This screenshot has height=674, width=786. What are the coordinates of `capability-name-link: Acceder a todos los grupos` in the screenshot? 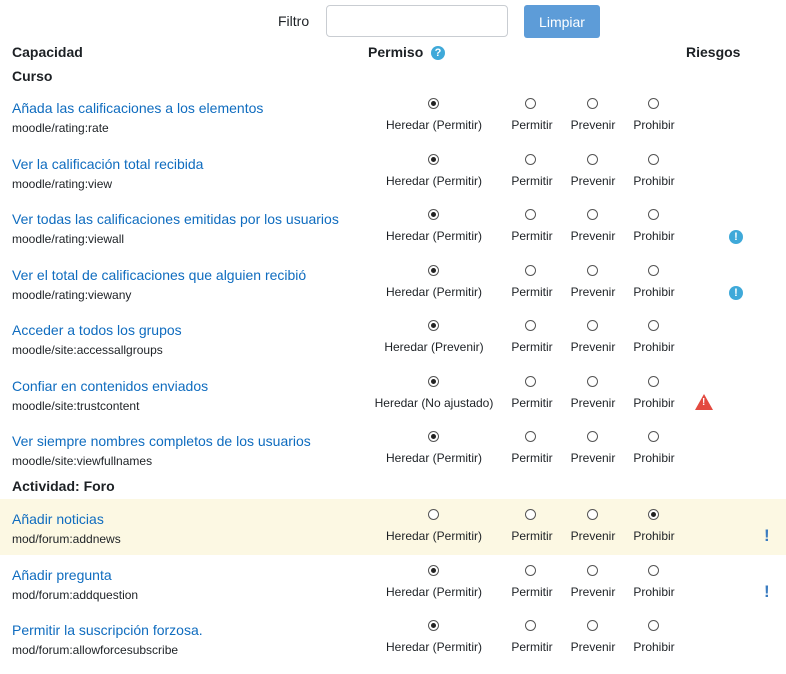 It's located at (97, 330).